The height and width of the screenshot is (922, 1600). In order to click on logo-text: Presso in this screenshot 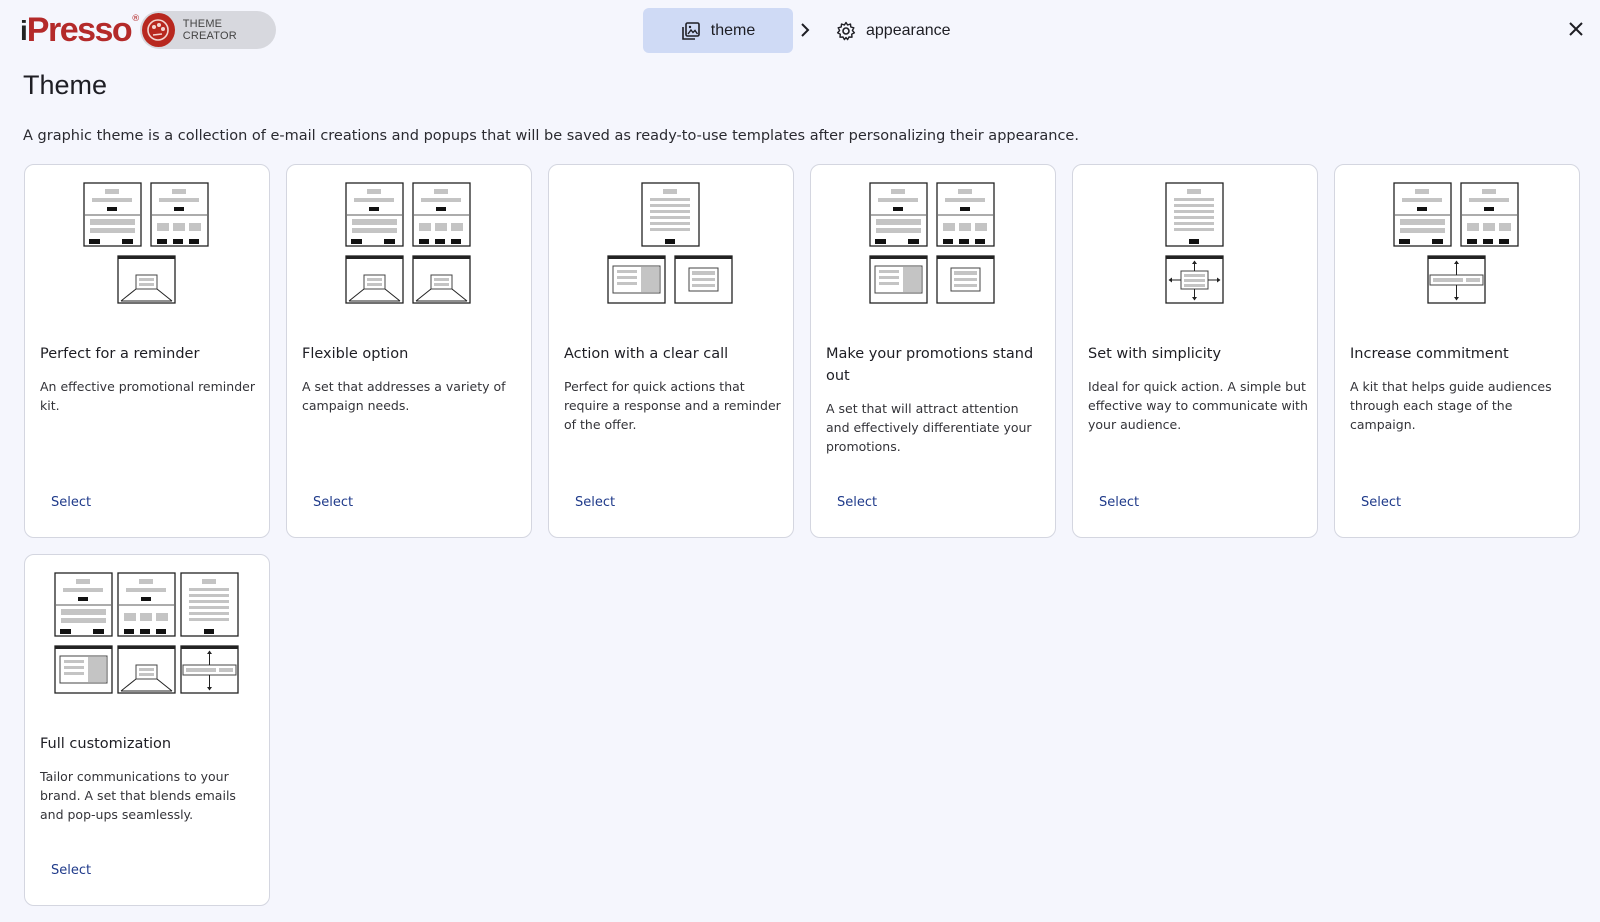, I will do `click(79, 30)`.